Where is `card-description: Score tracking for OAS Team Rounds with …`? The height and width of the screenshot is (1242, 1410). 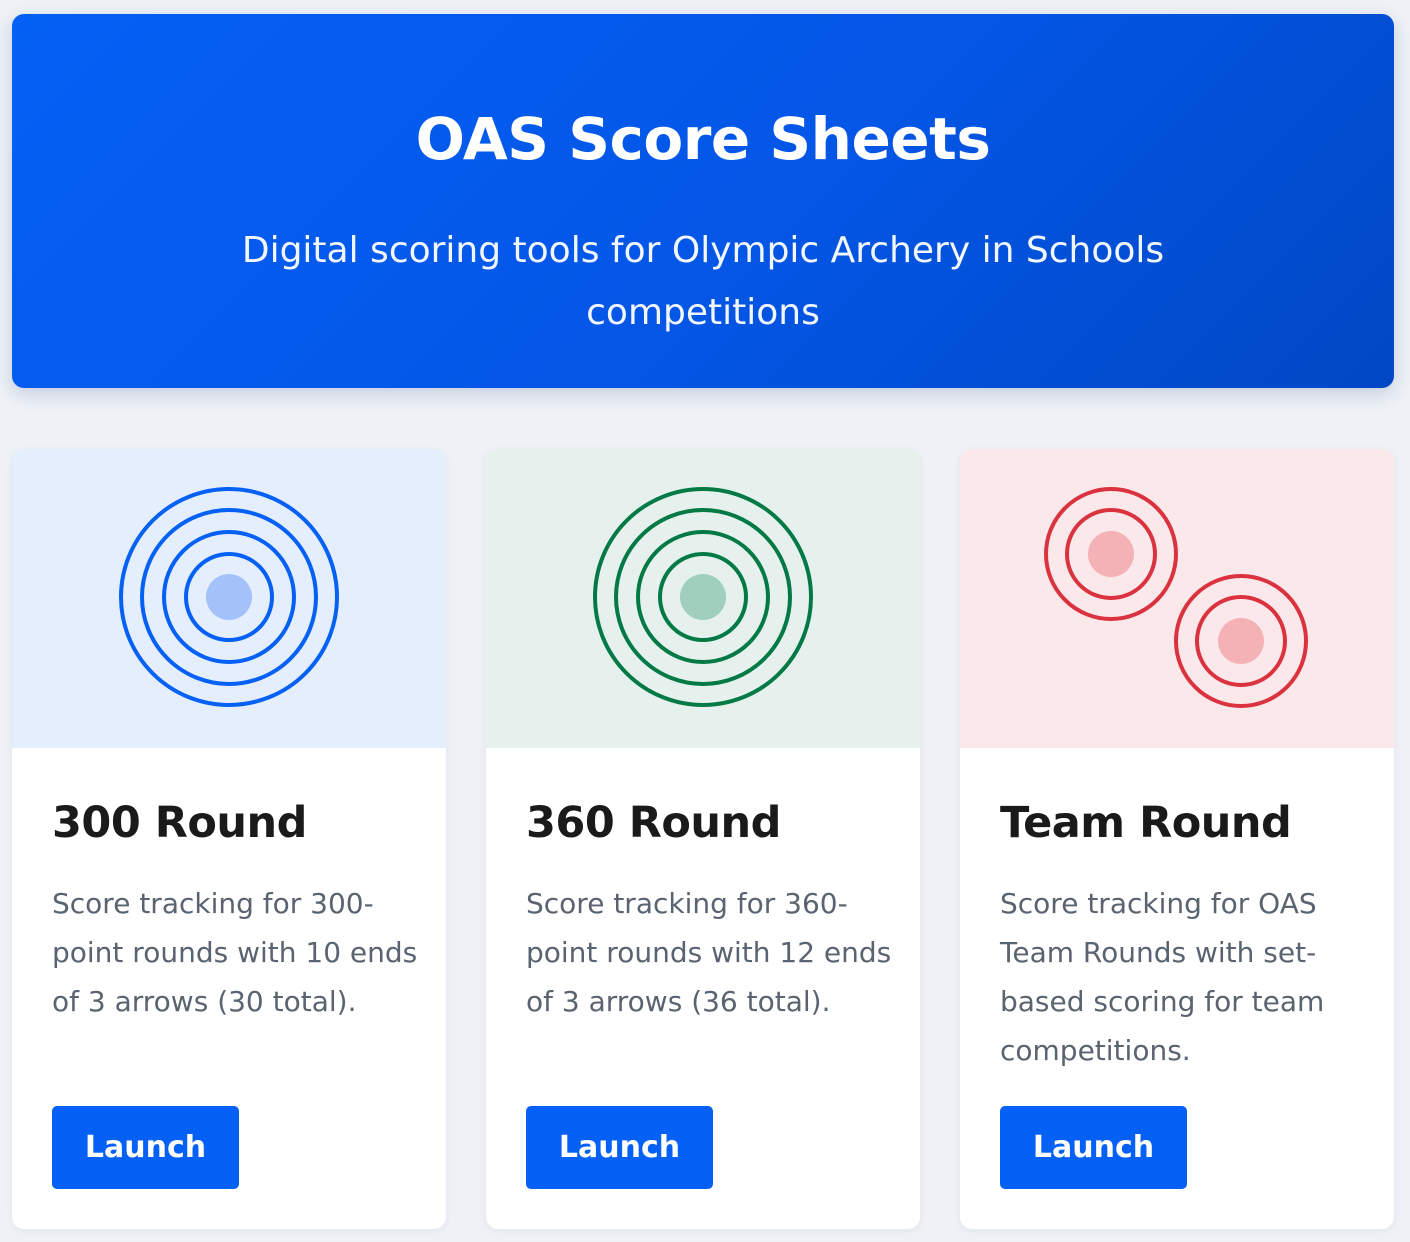 card-description: Score tracking for OAS Team Rounds with … is located at coordinates (1162, 977).